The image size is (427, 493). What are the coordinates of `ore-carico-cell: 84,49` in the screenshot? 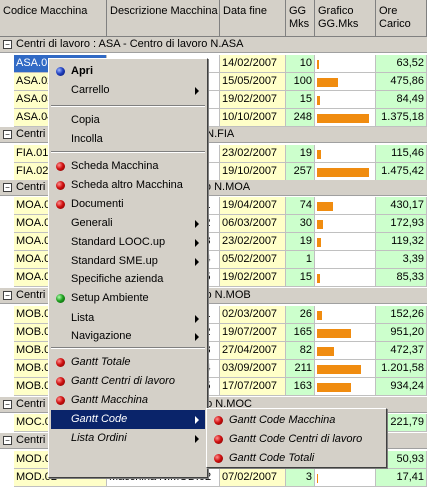 It's located at (401, 100).